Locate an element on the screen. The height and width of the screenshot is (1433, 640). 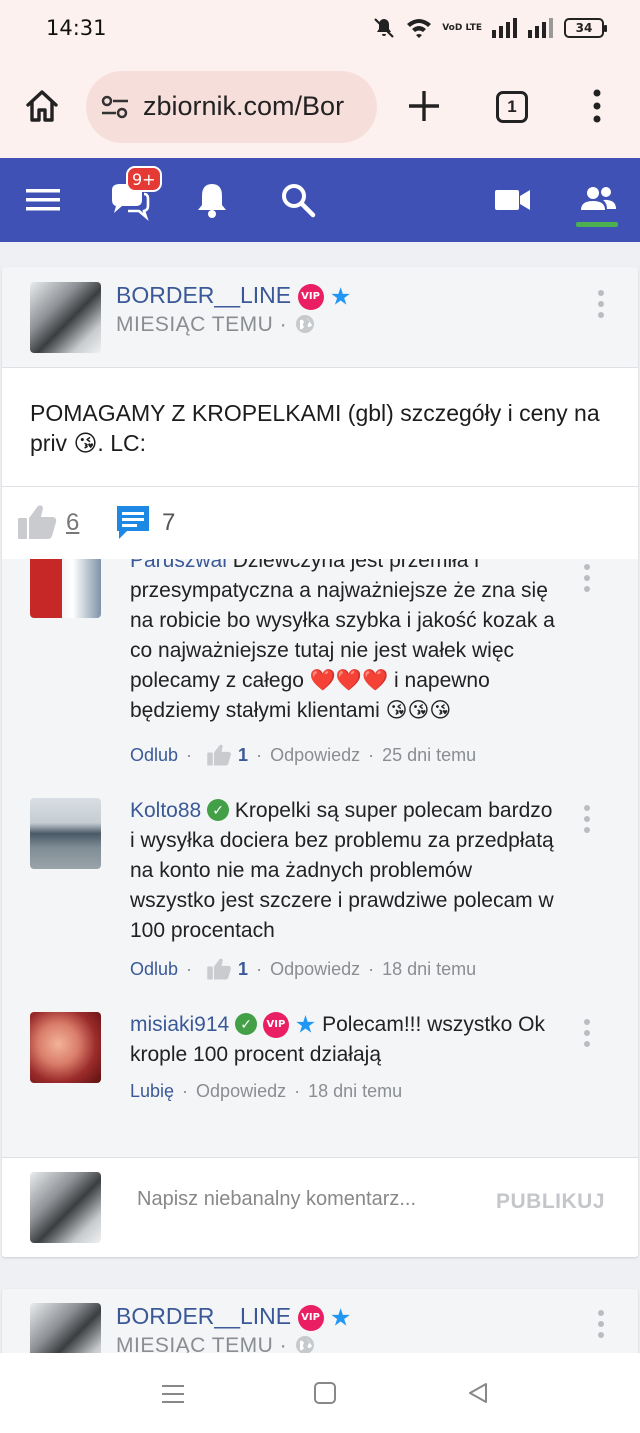
comment-actions: Odlub · 1 · Odpowiedz · 25 dni temu is located at coordinates (303, 755).